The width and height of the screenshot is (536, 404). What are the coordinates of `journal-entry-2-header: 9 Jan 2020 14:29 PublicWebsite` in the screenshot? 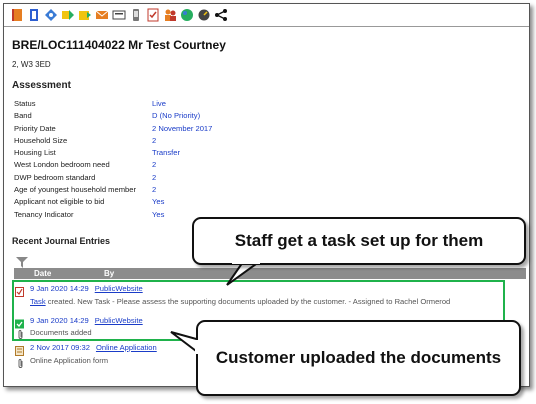 It's located at (86, 320).